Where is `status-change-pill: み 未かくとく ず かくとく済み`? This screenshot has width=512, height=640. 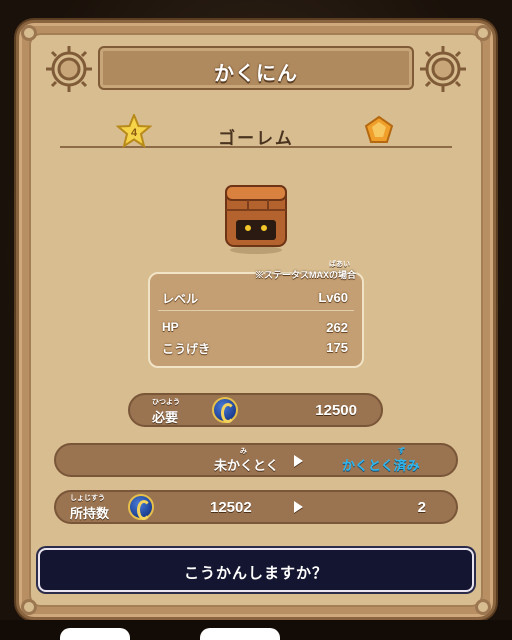
status-change-pill: み 未かくとく ず かくとく済み is located at coordinates (256, 460).